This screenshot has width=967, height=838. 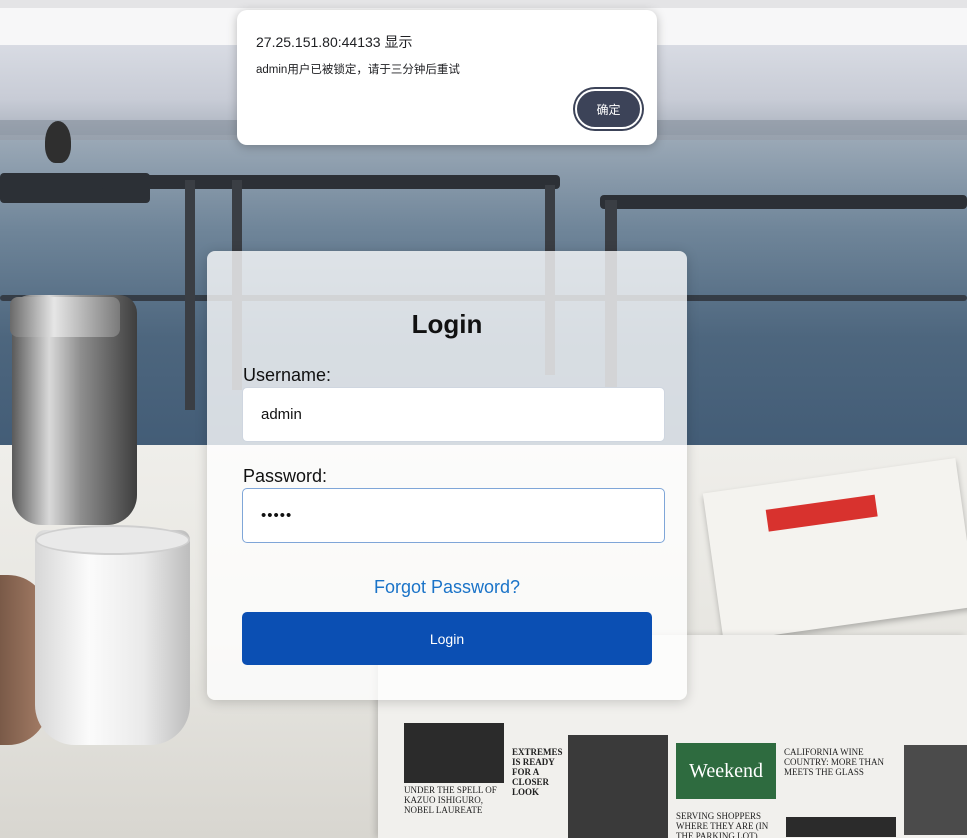 What do you see at coordinates (483, 4) in the screenshot?
I see `browser-top-bar` at bounding box center [483, 4].